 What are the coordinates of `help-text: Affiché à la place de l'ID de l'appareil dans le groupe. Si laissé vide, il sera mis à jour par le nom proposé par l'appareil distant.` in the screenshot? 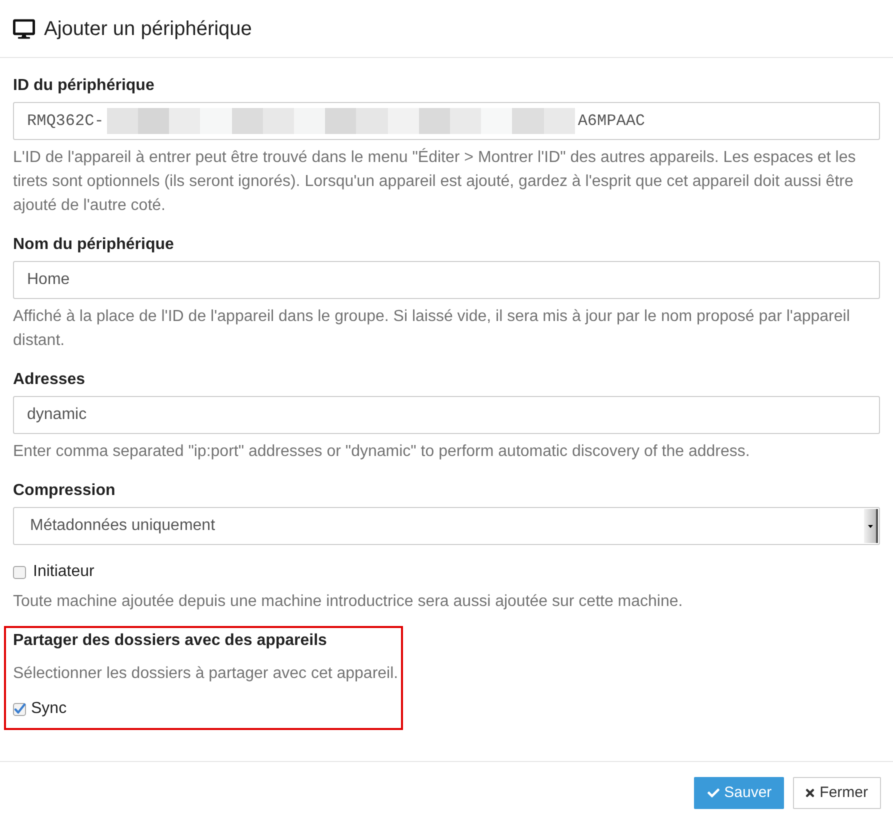 It's located at (432, 329).